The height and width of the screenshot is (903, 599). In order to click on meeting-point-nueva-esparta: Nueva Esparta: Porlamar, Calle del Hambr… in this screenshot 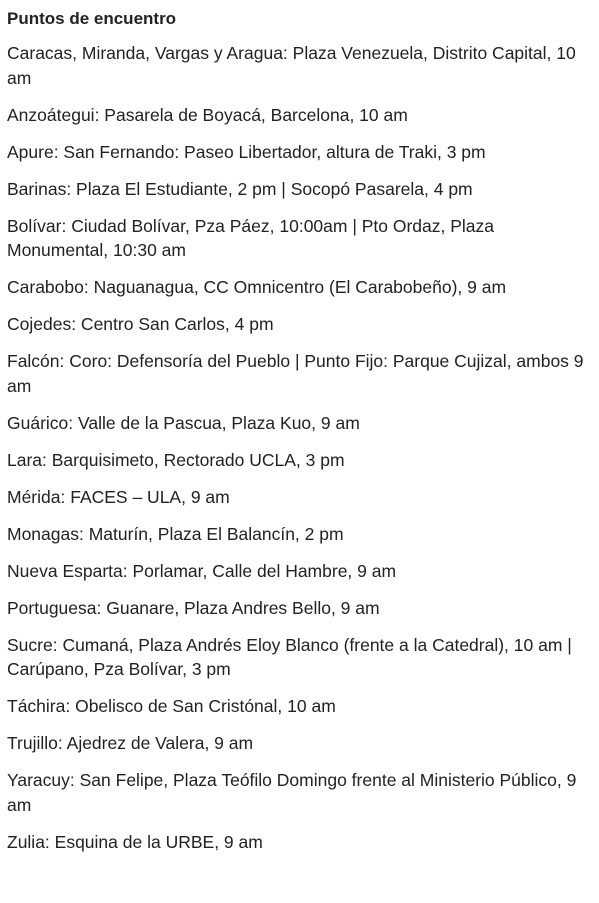, I will do `click(202, 570)`.